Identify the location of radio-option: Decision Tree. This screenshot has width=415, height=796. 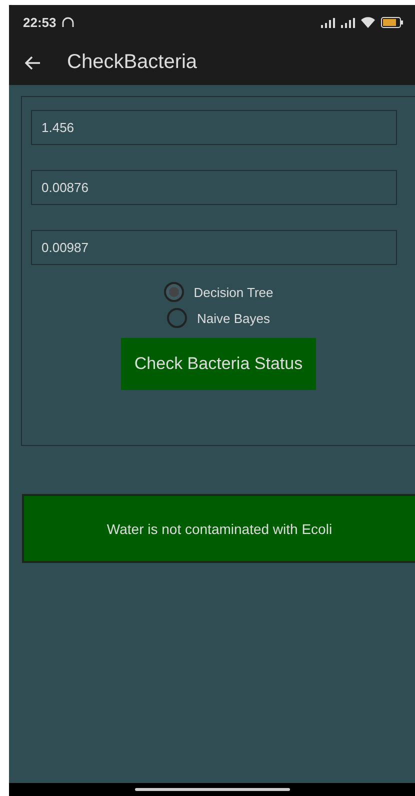
(219, 292).